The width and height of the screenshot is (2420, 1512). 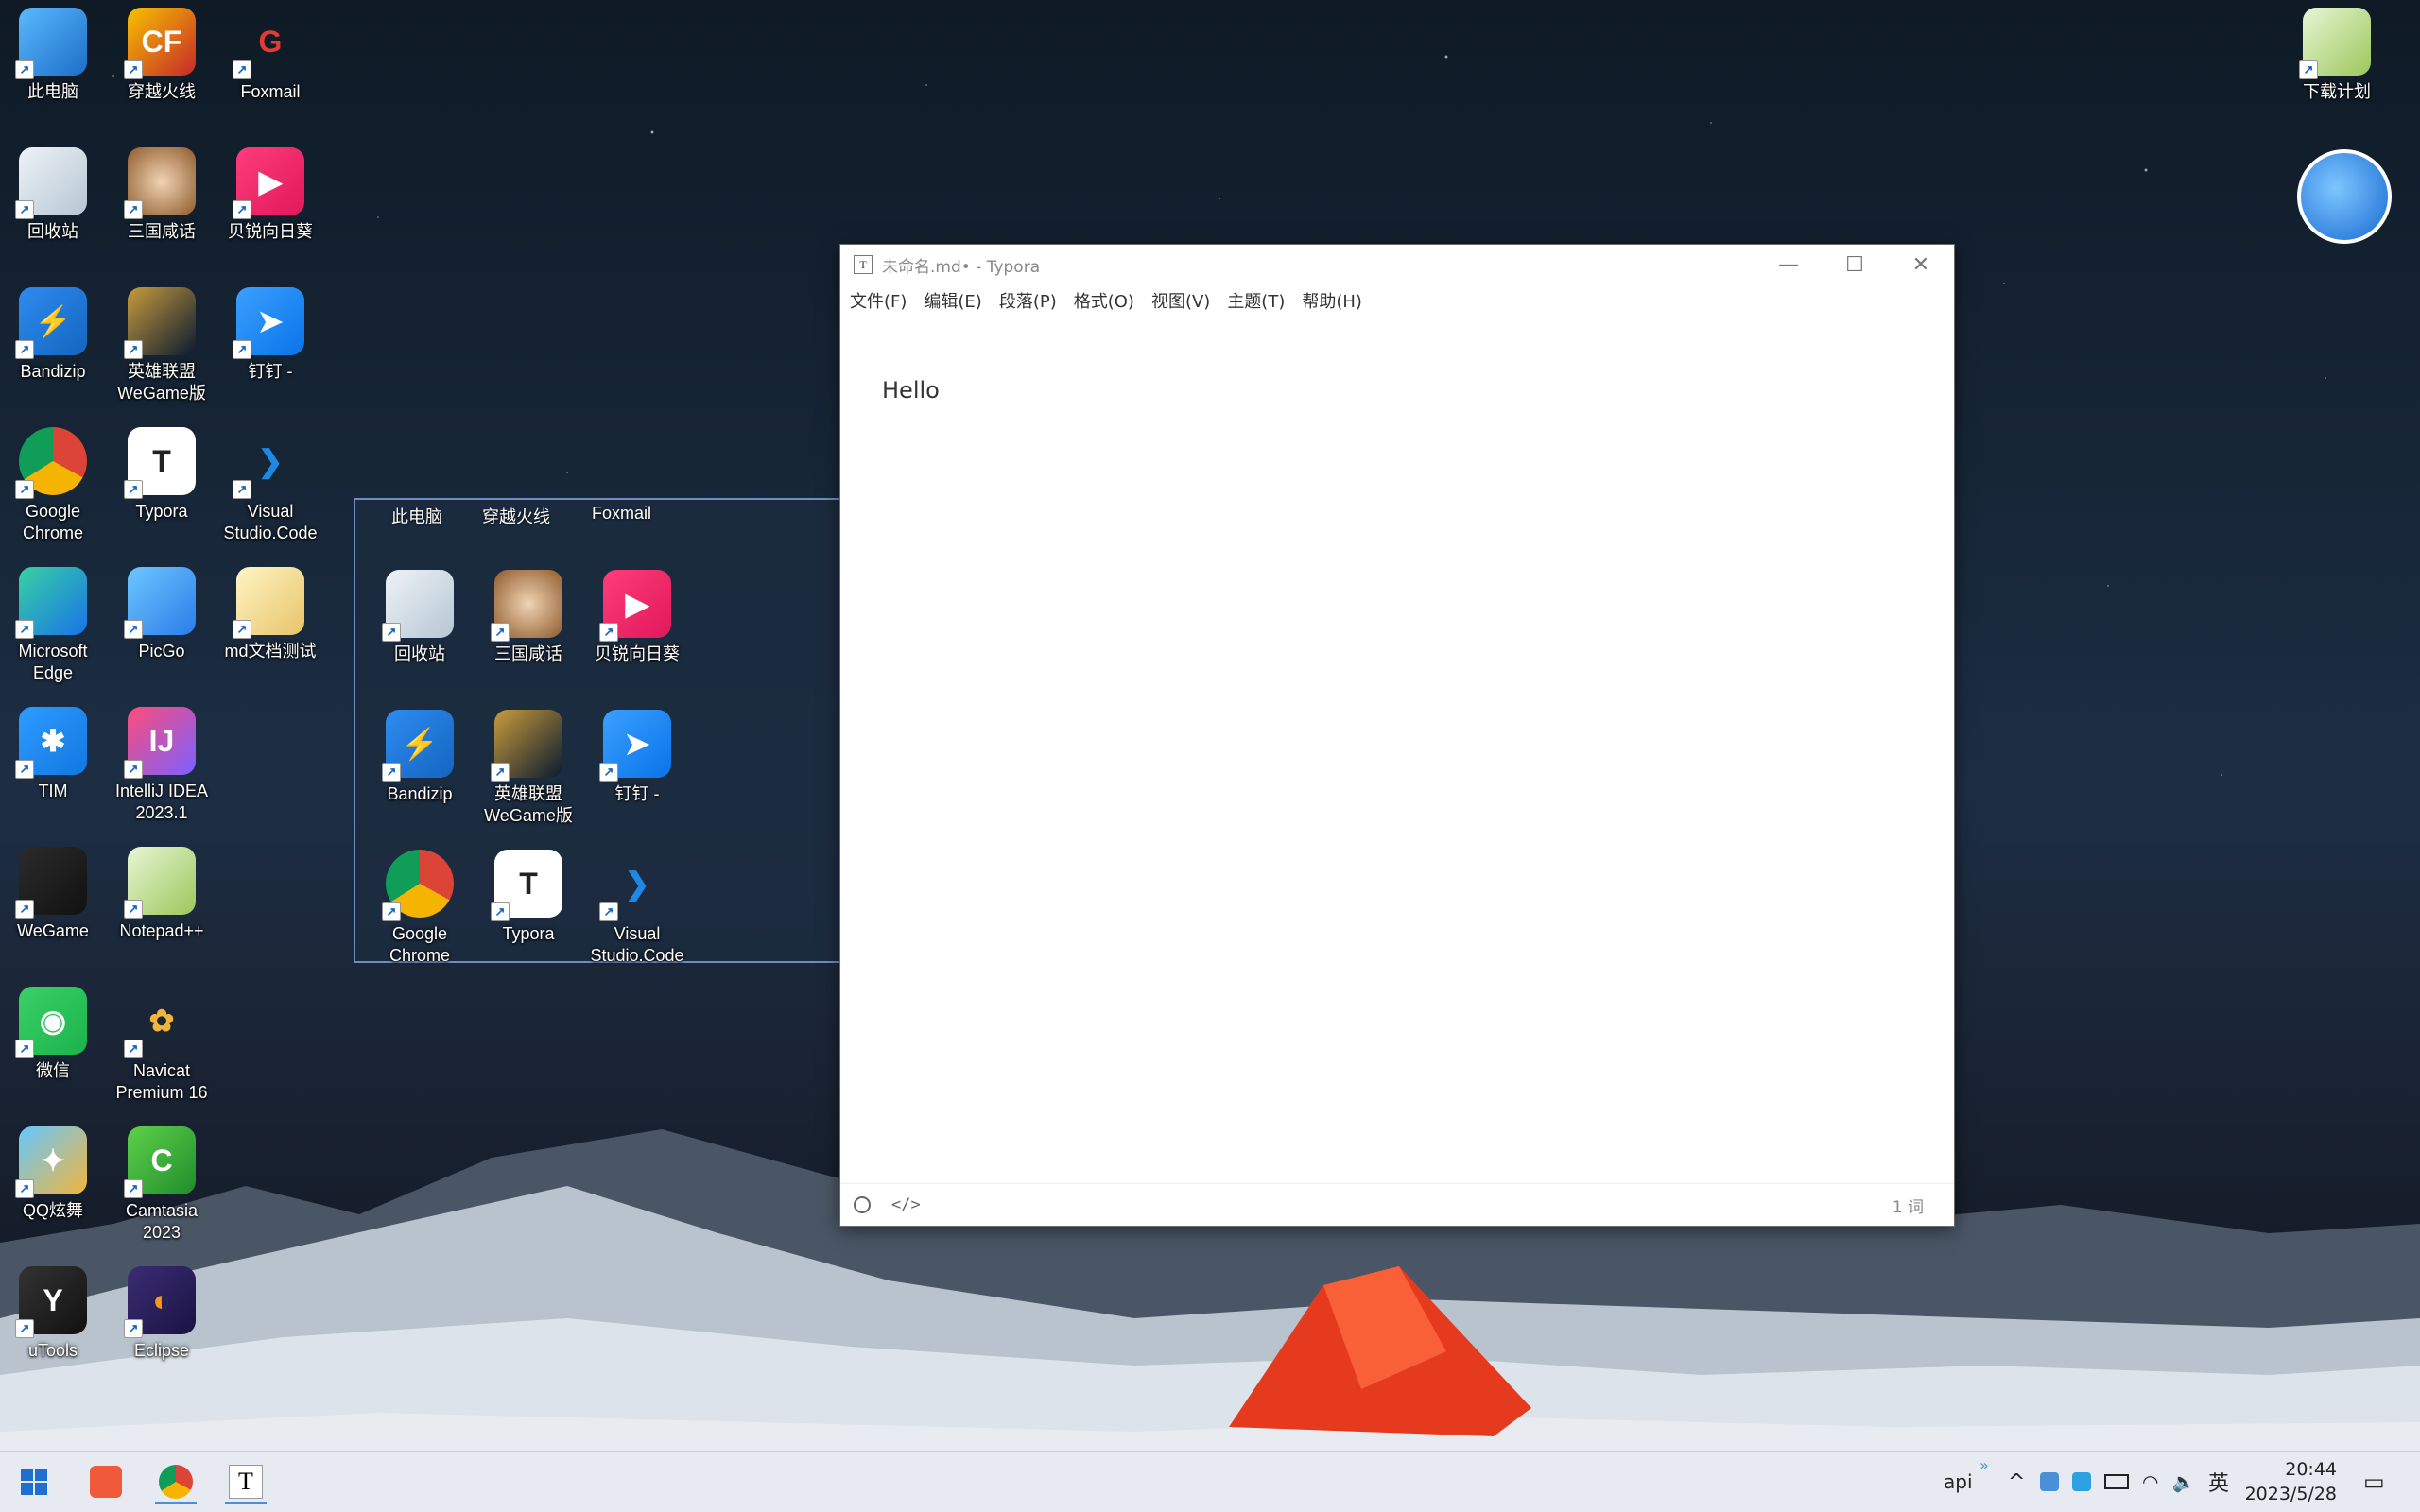 I want to click on desktop-icon: ↗ 下载计划, so click(x=2337, y=55).